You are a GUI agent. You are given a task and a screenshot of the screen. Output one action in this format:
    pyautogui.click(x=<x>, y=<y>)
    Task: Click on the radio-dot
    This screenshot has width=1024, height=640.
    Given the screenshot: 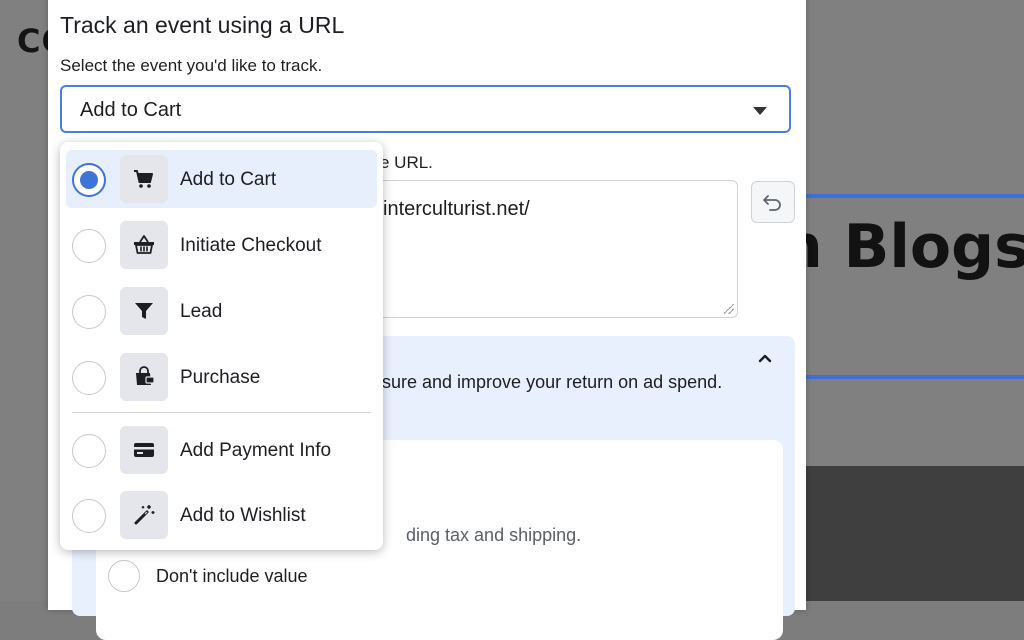 What is the action you would take?
    pyautogui.click(x=89, y=180)
    